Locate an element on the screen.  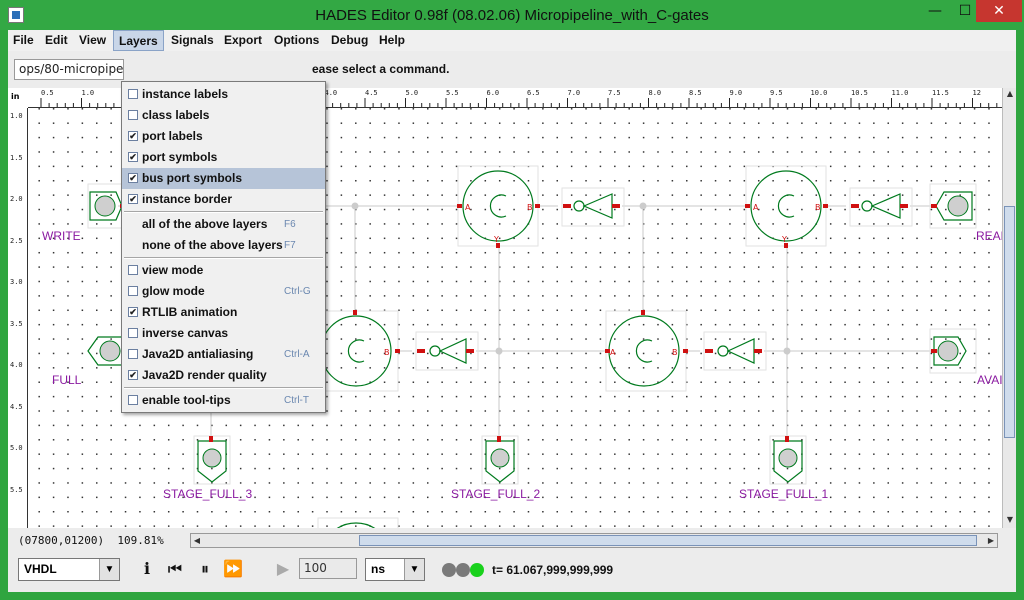
layers-menu-item-label: instance labels is located at coordinates (185, 94).